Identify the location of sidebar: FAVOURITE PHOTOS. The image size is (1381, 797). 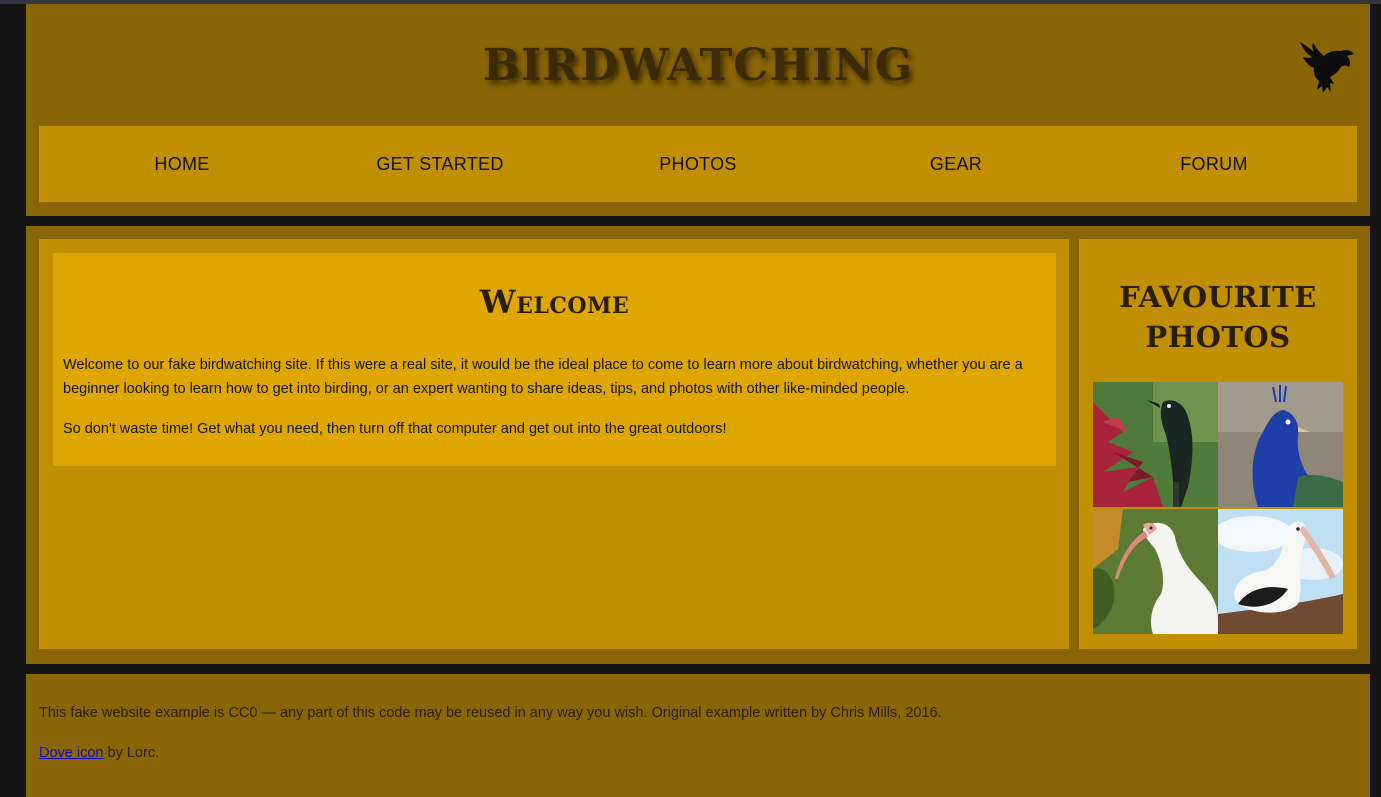
(1218, 444).